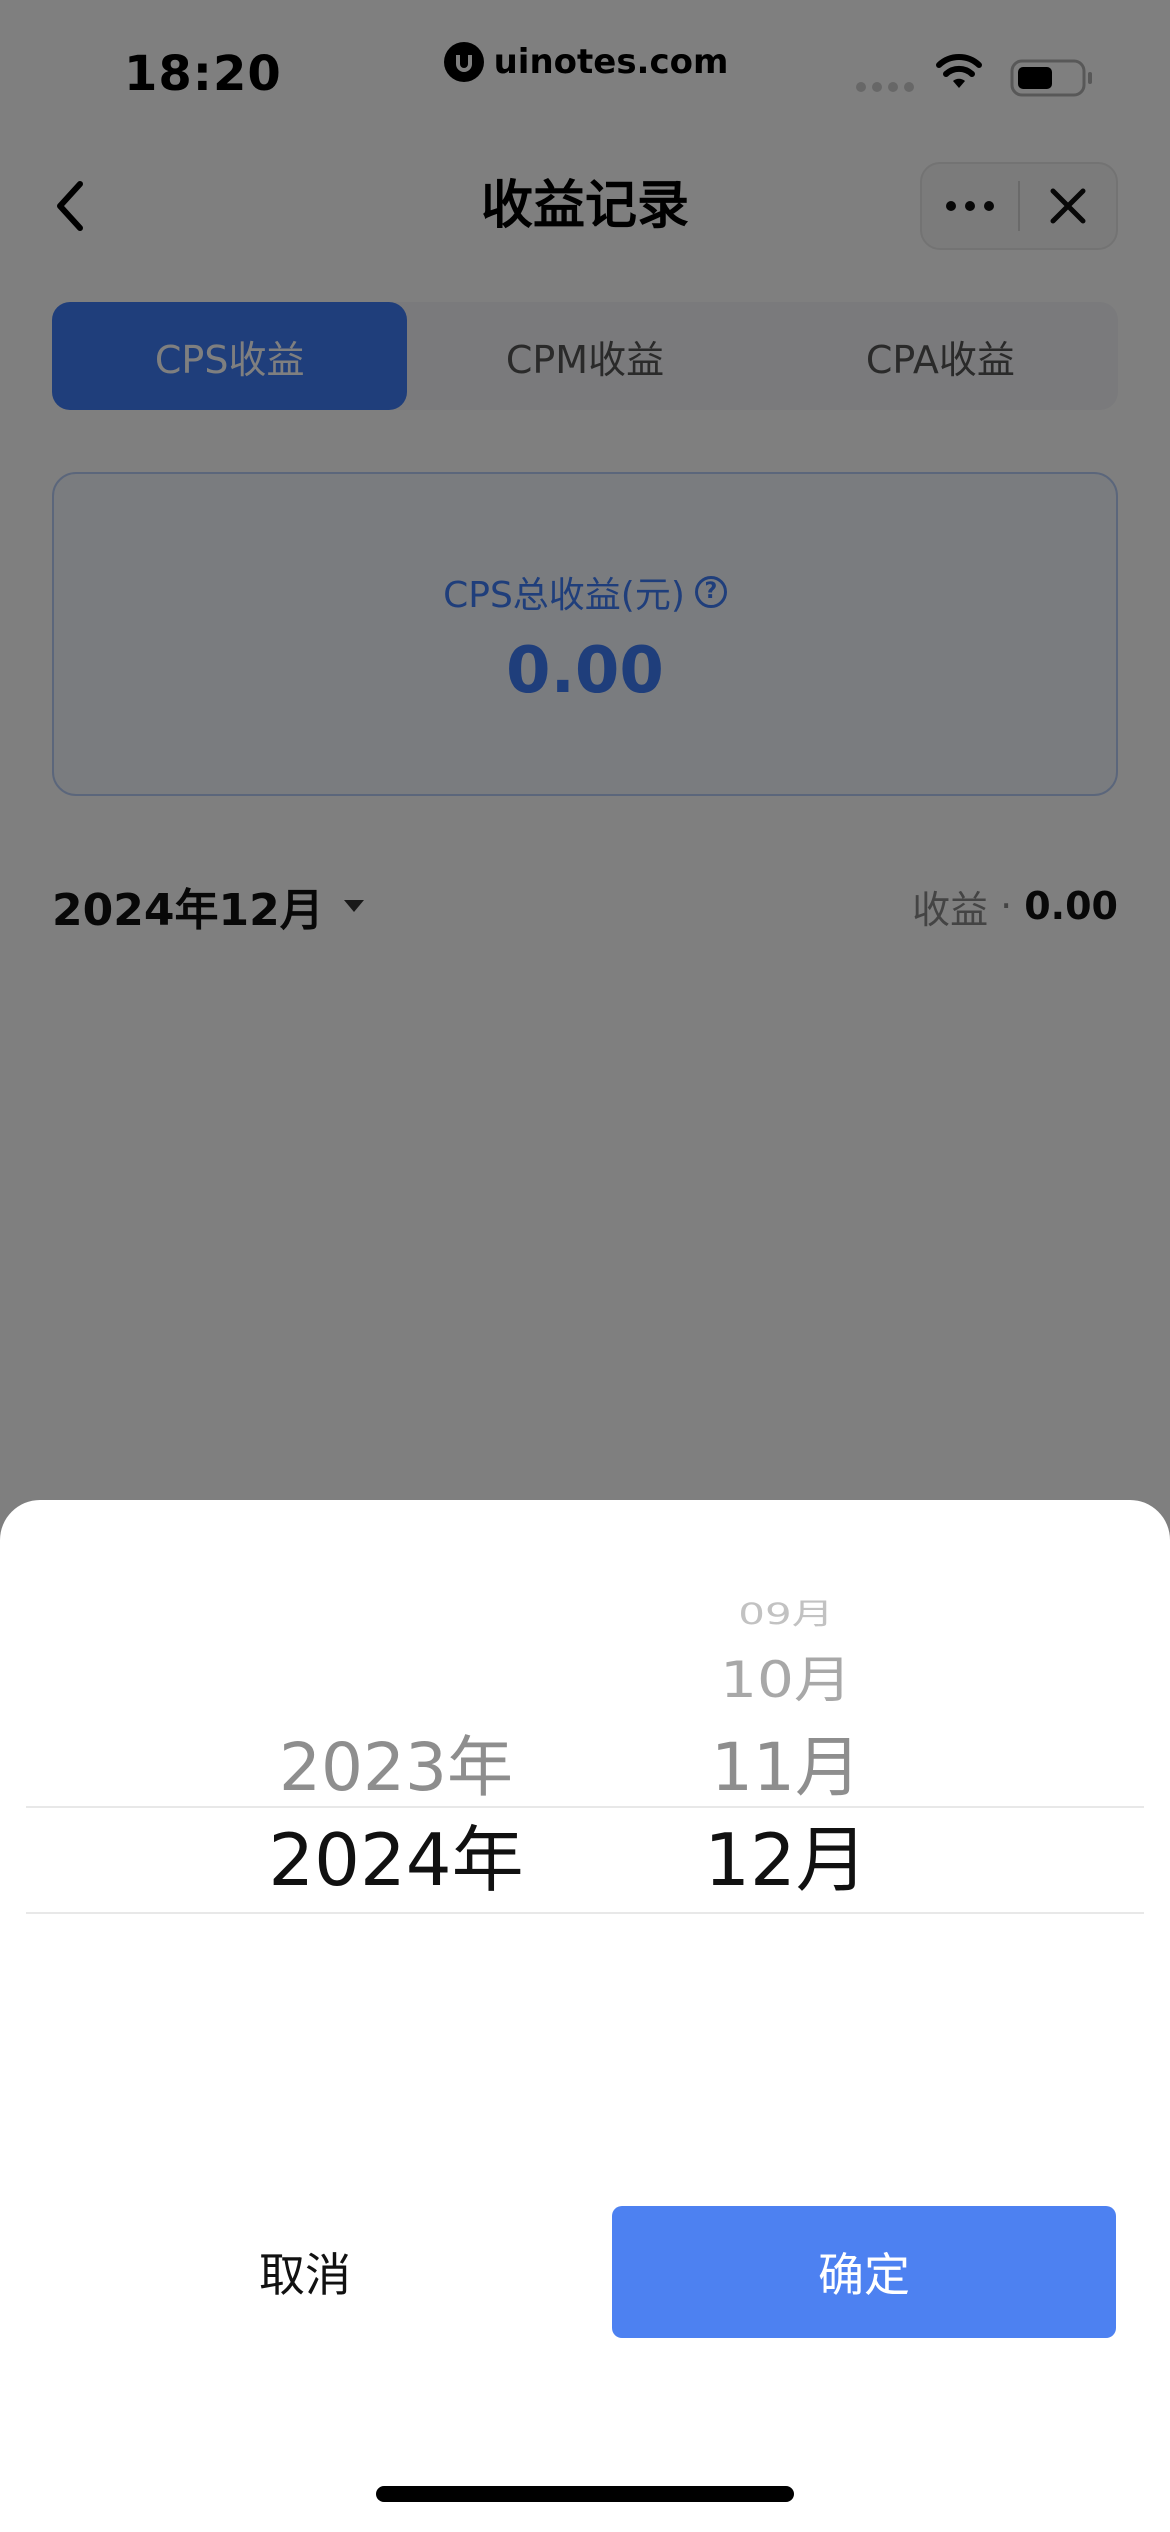 The image size is (1170, 2532). Describe the element at coordinates (786, 1680) in the screenshot. I see `month-option-above: 10月` at that location.